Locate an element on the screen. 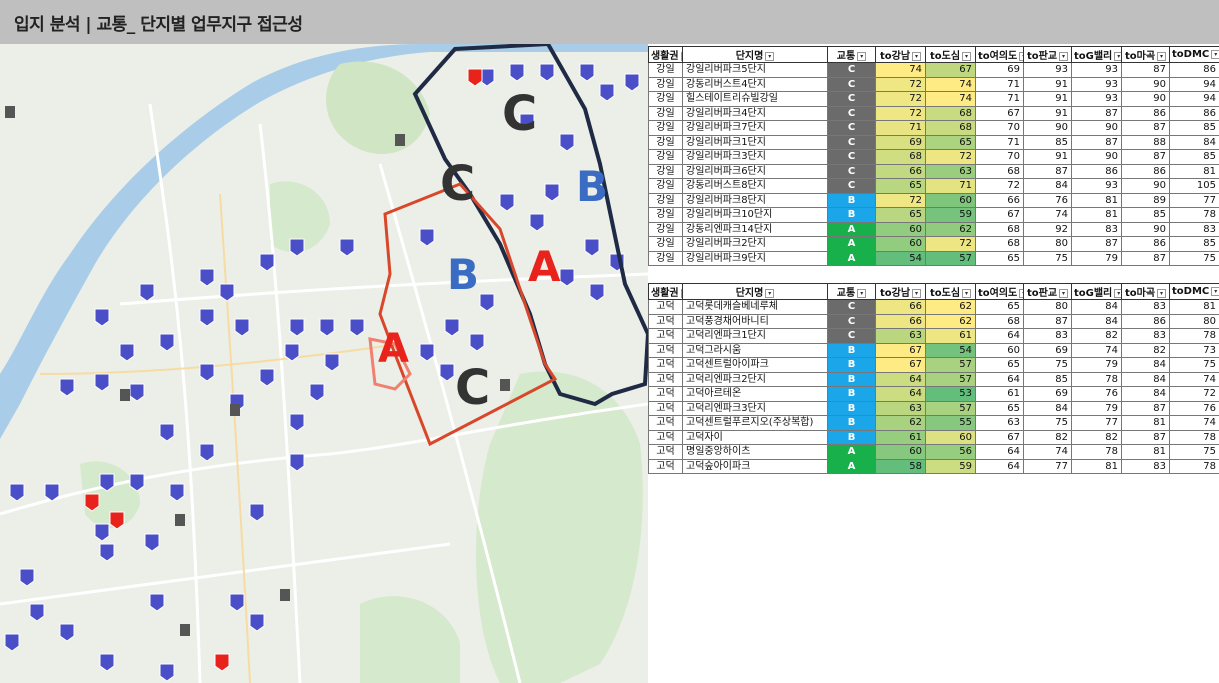 Image resolution: width=1219 pixels, height=683 pixels. travel-time-cell: 68 is located at coordinates (999, 321).